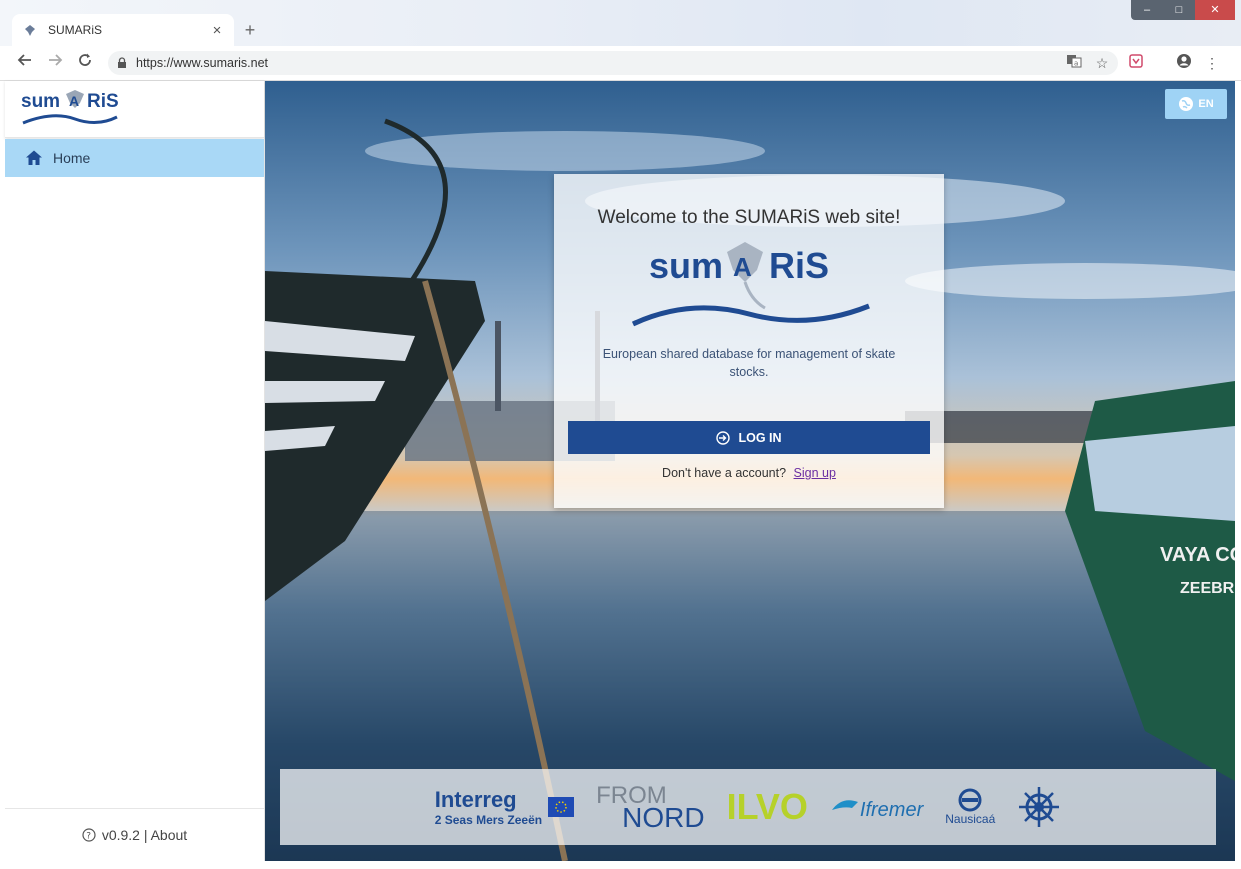  I want to click on back-arrow-icon, so click(25, 63).